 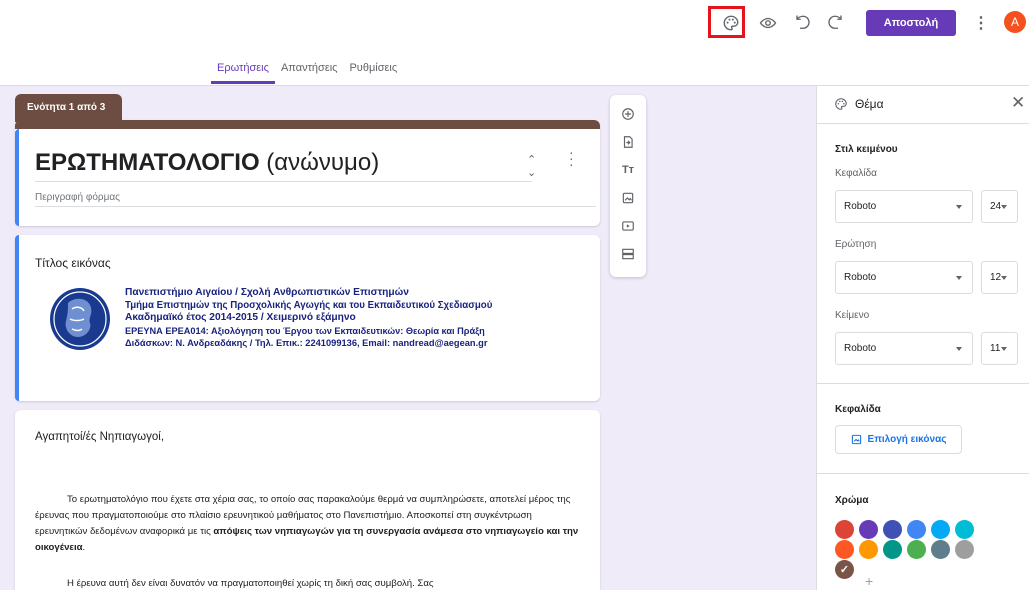 I want to click on question-font-select: Roboto, so click(x=904, y=277).